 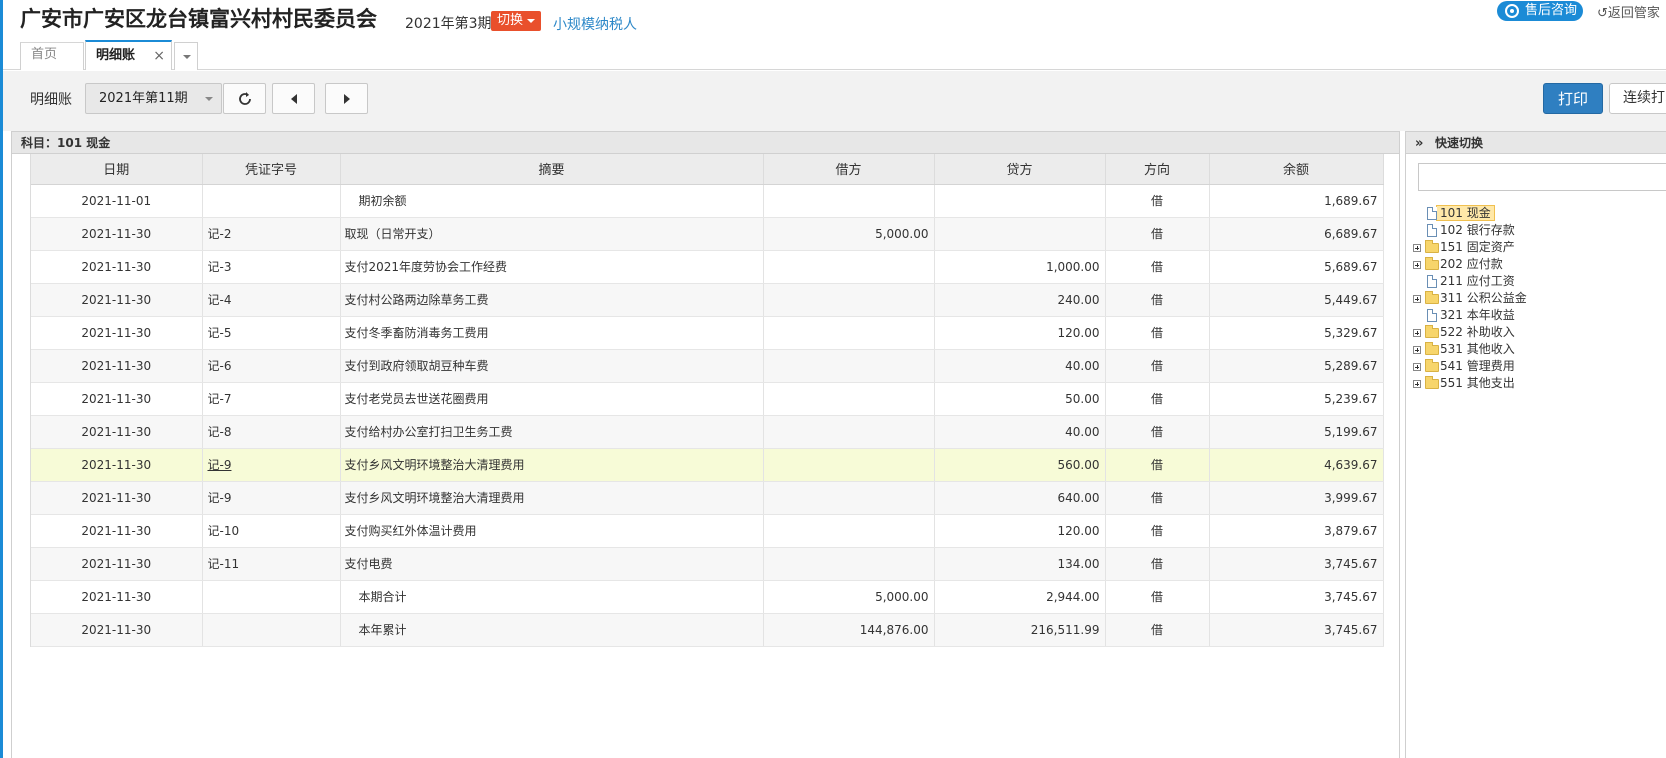 What do you see at coordinates (271, 169) in the screenshot?
I see `col-voucher: 凭证字号` at bounding box center [271, 169].